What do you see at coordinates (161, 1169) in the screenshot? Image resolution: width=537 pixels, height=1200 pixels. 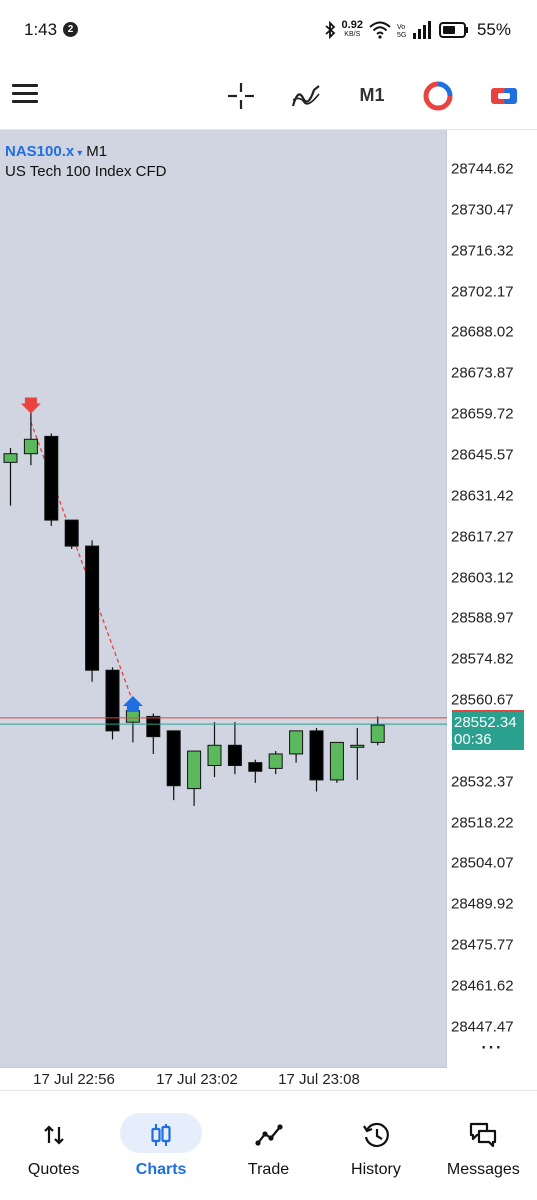 I see `nav-label: Charts` at bounding box center [161, 1169].